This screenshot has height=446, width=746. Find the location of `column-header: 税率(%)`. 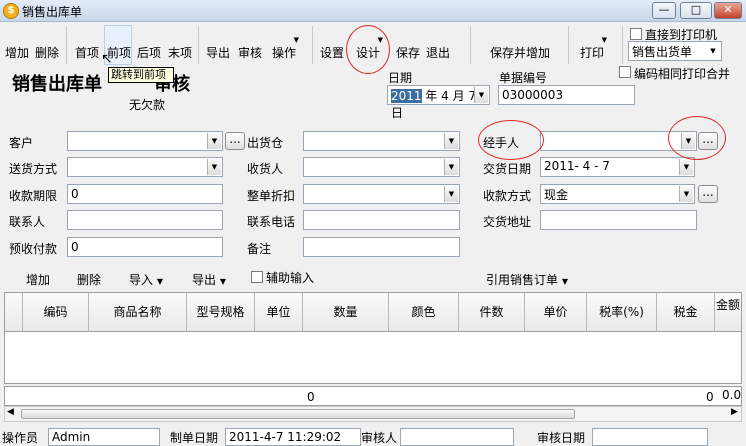

column-header: 税率(%) is located at coordinates (622, 312).